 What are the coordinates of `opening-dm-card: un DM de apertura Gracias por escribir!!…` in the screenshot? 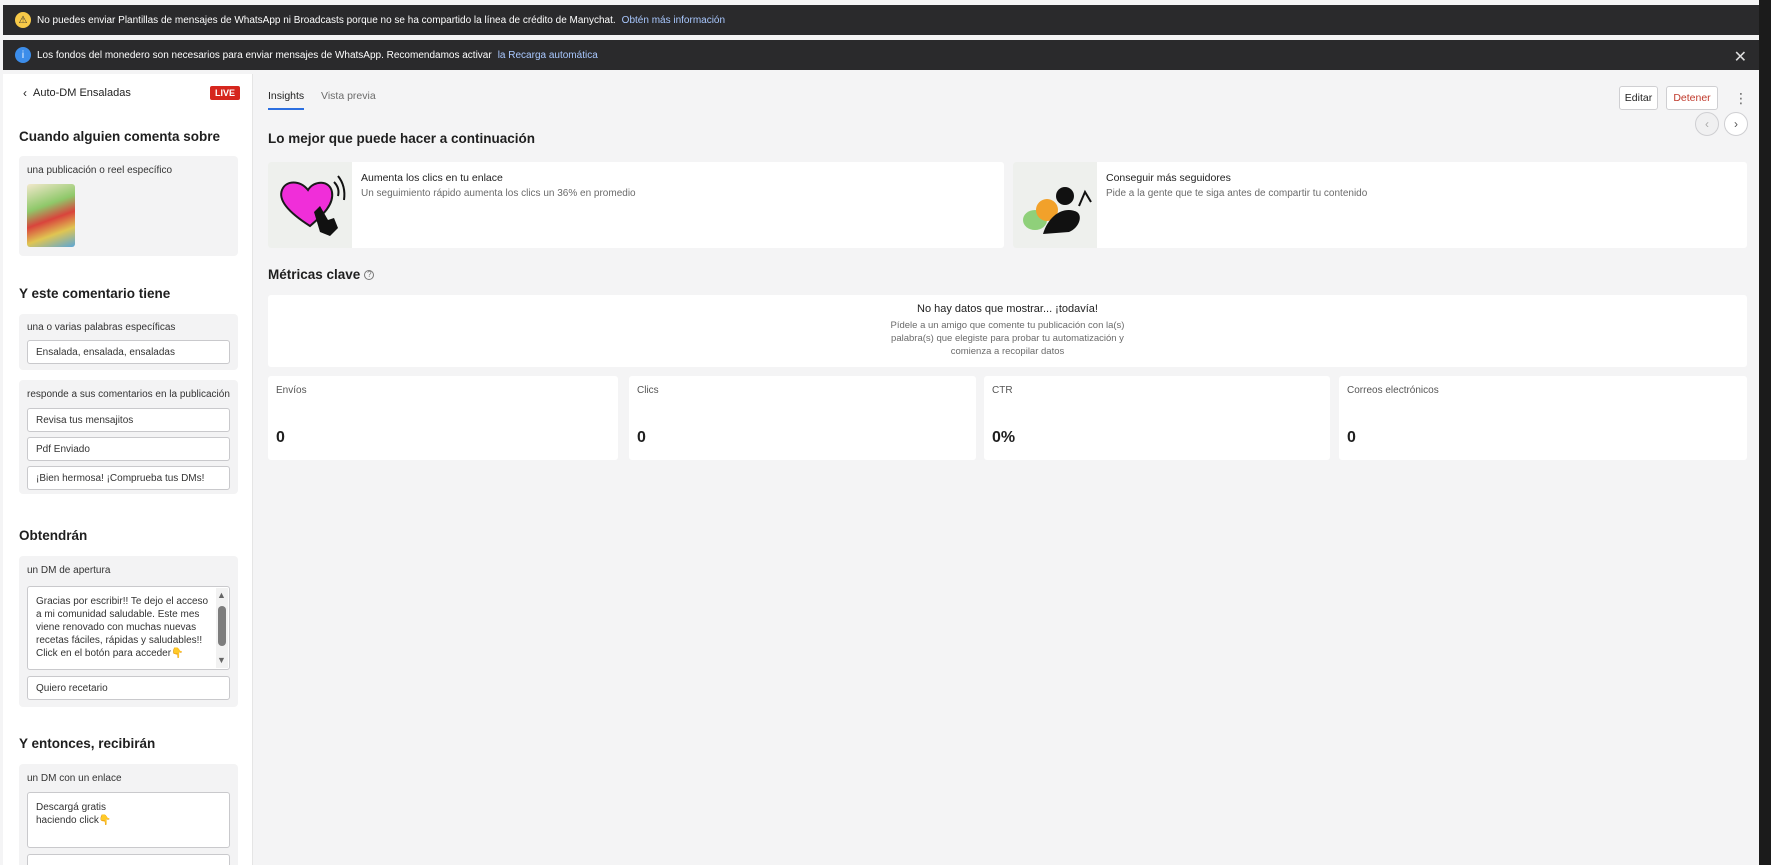 It's located at (128, 631).